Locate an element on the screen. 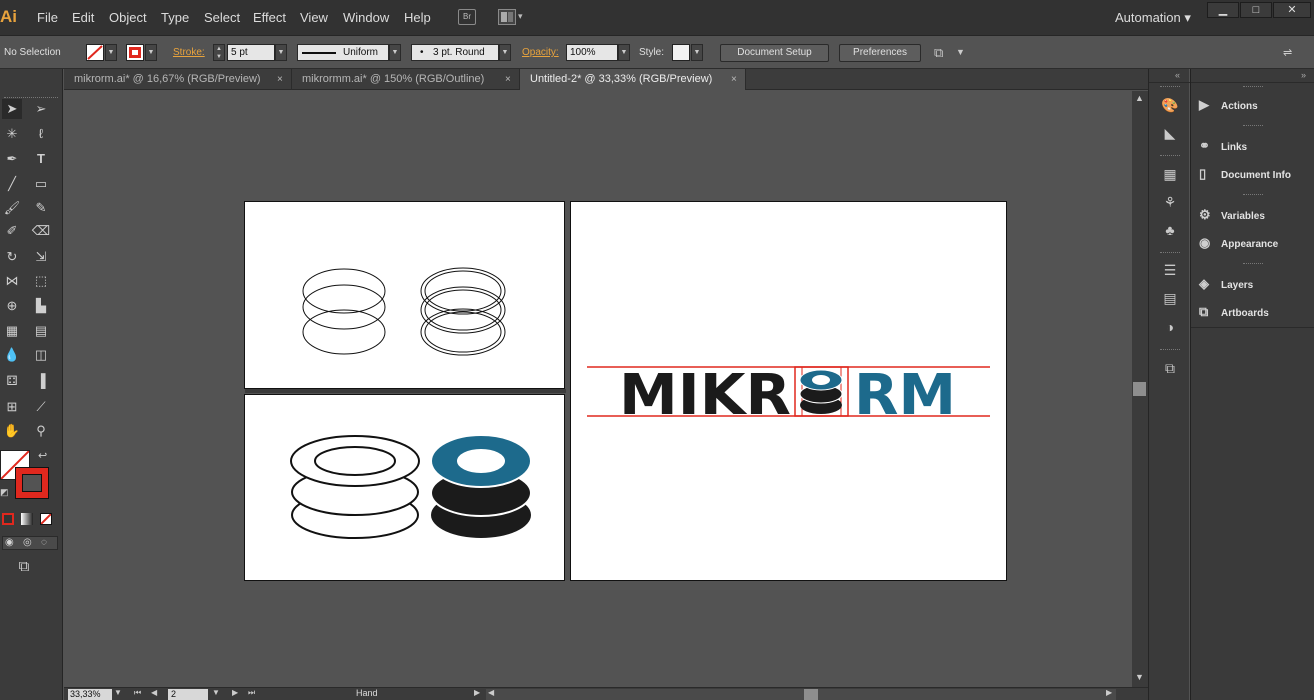  menu-type: Type is located at coordinates (175, 17).